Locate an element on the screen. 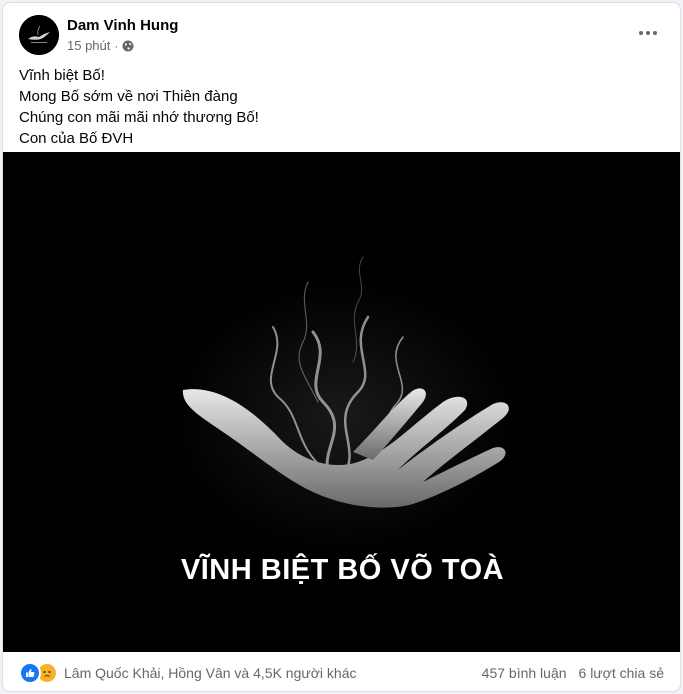 The image size is (683, 694). reaction-icons is located at coordinates (38, 672).